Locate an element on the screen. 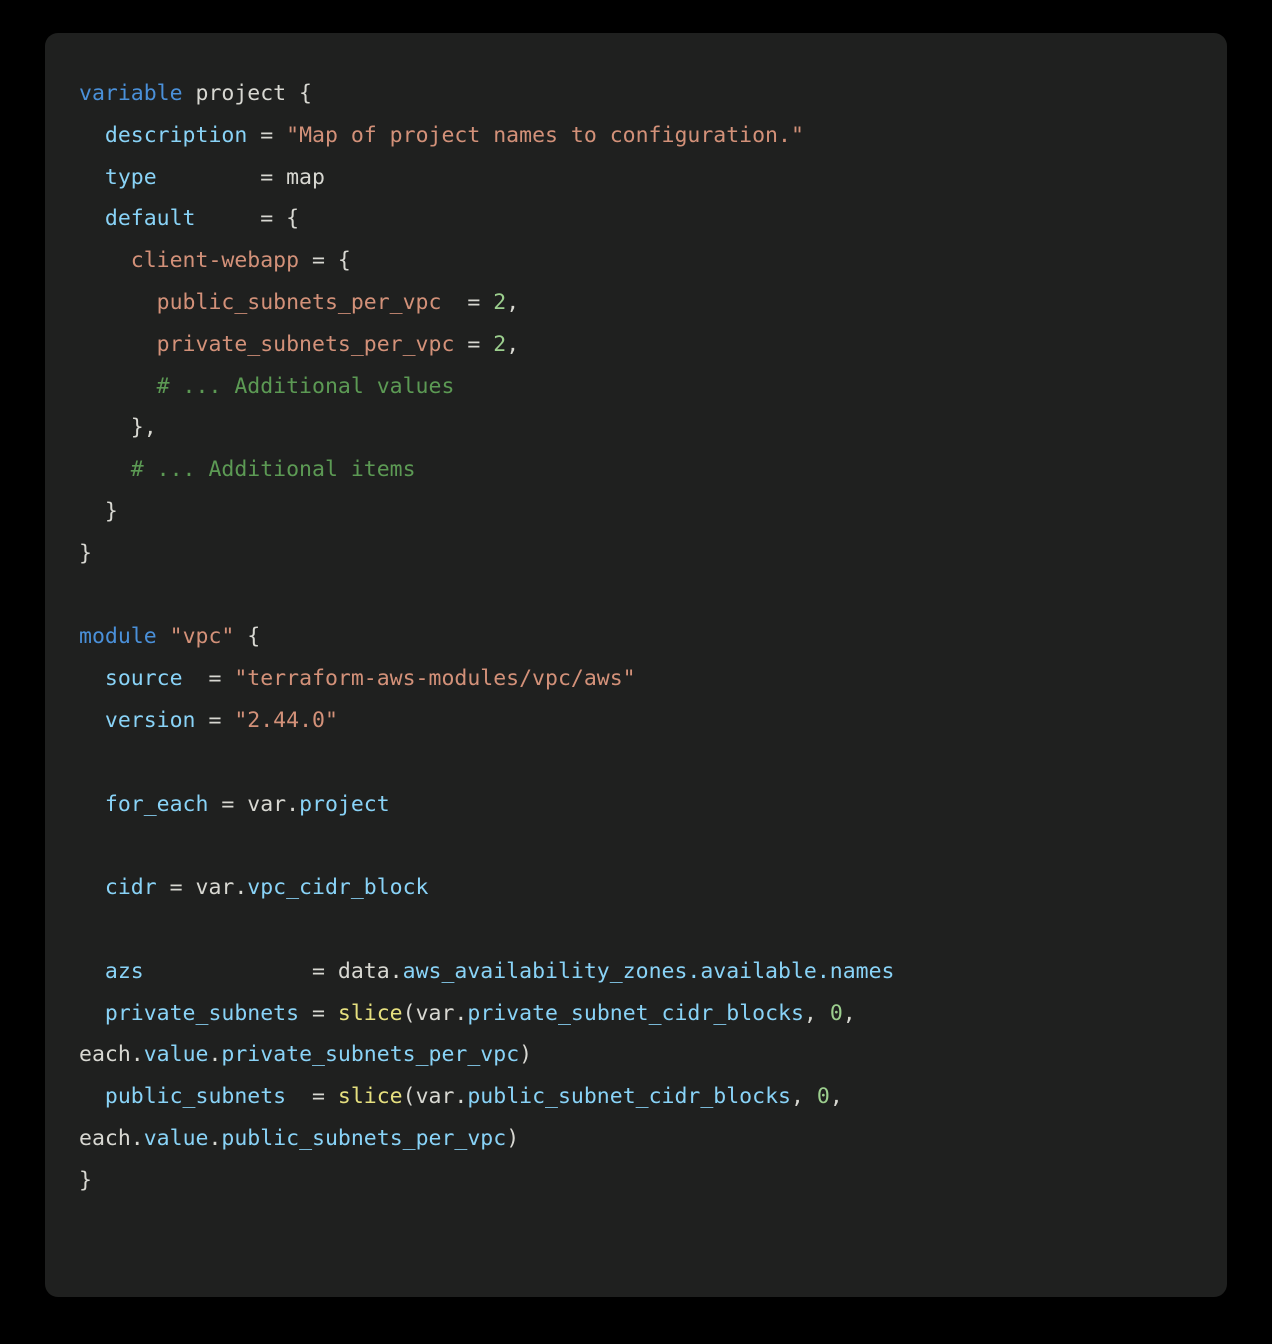 This screenshot has width=1272, height=1344. code-line: # ... Additional values is located at coordinates (267, 386).